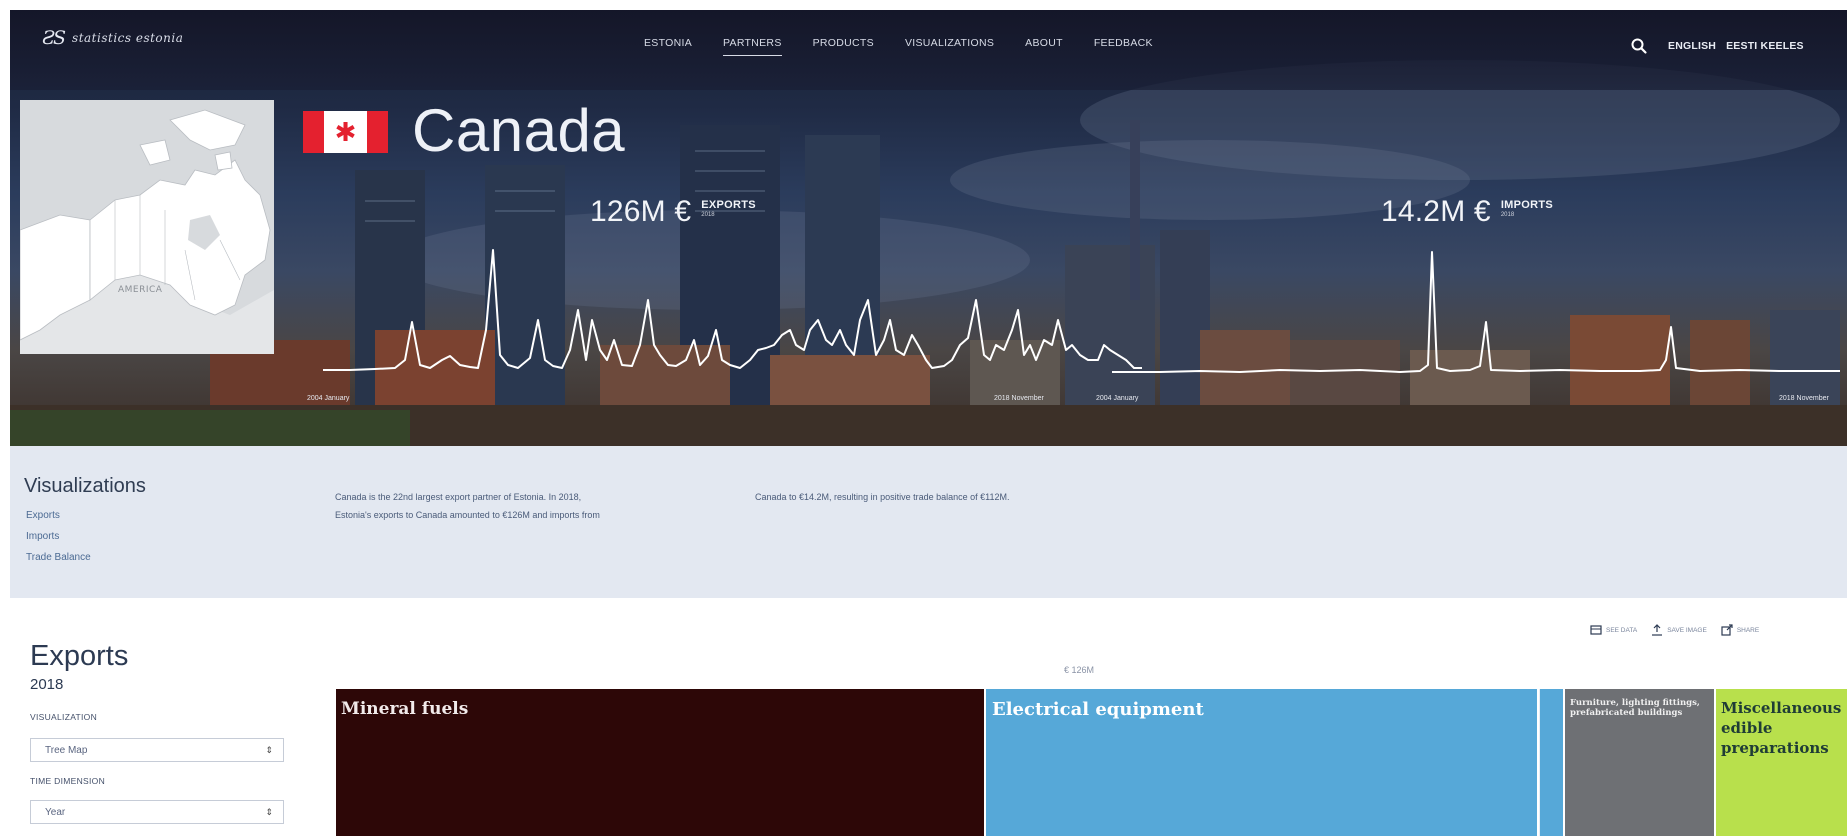 The image size is (1847, 836). I want to click on time-dimension-label: TIME DIMENSION, so click(68, 781).